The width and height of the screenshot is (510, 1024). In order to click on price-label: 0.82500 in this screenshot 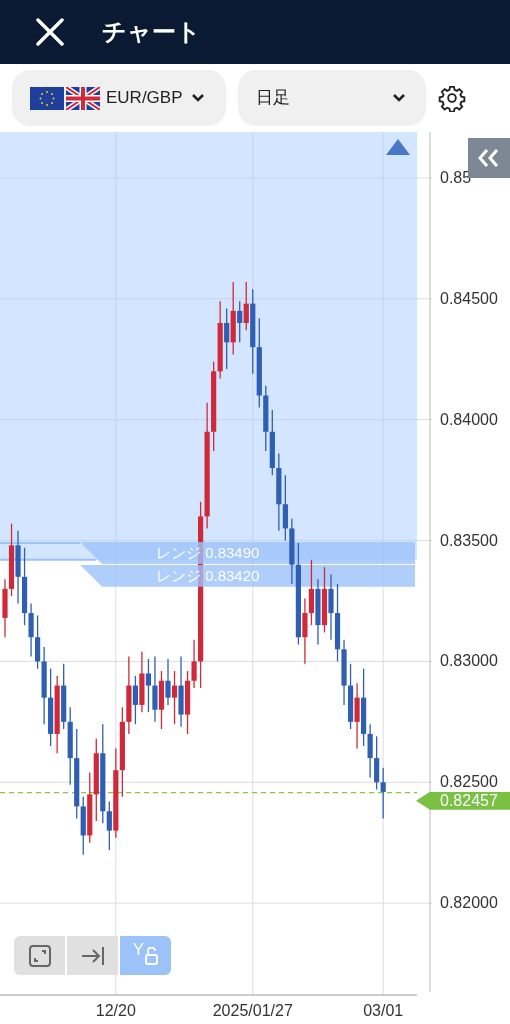, I will do `click(469, 782)`.